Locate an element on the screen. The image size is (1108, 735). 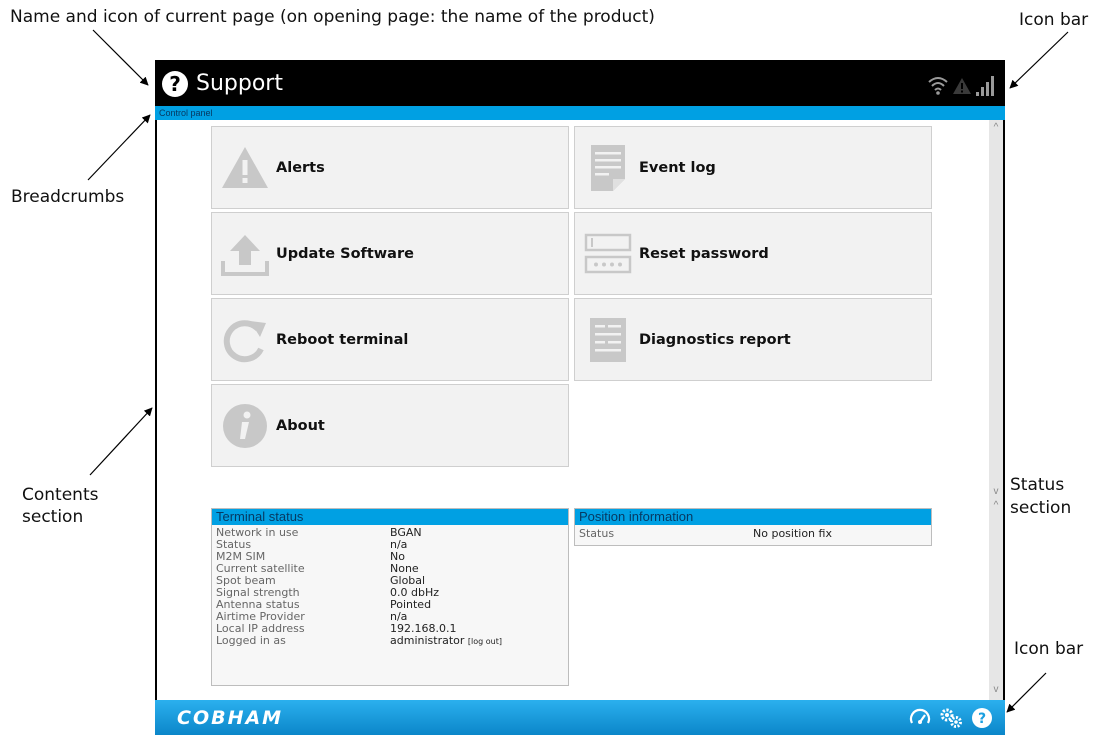
dashboard-gauge-icon is located at coordinates (920, 718).